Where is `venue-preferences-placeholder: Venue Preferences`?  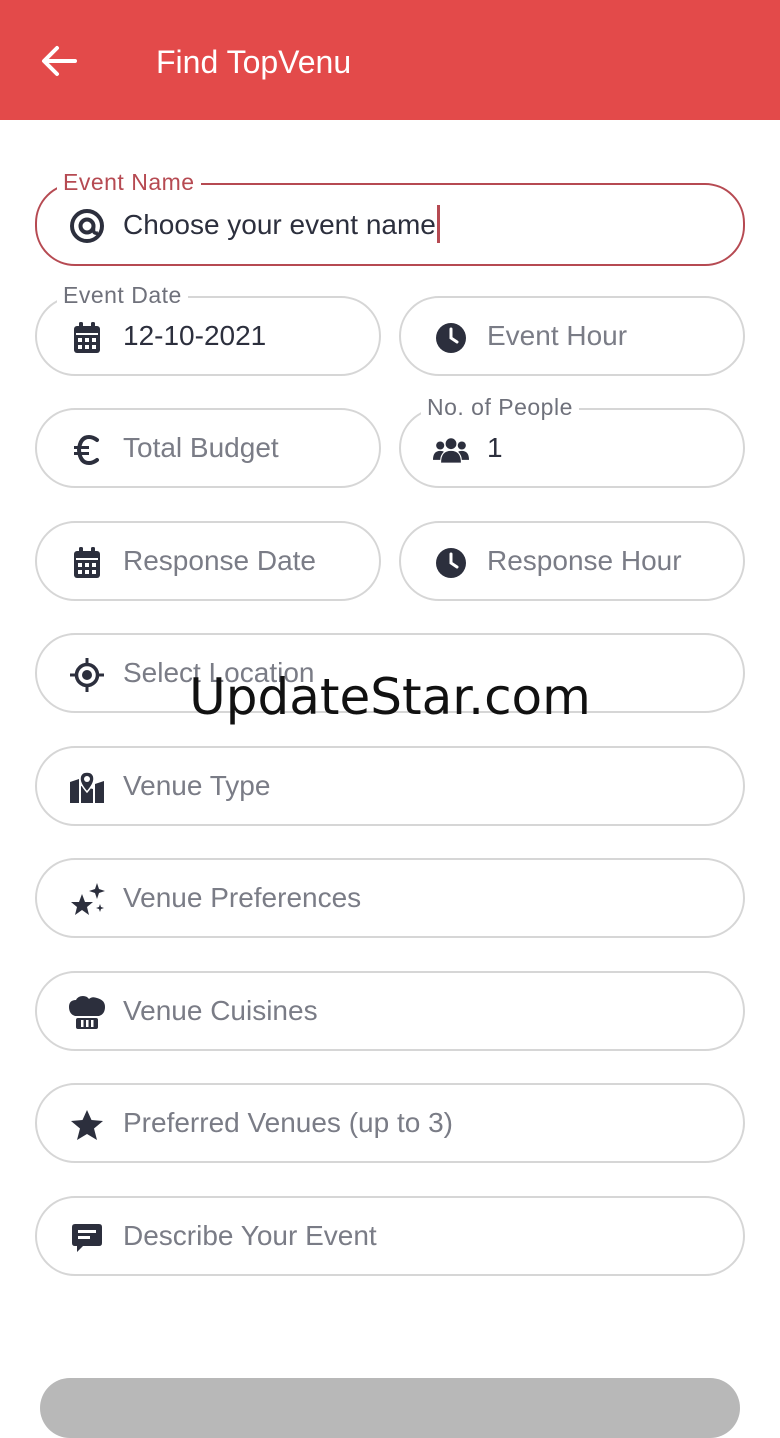
venue-preferences-placeholder: Venue Preferences is located at coordinates (242, 897).